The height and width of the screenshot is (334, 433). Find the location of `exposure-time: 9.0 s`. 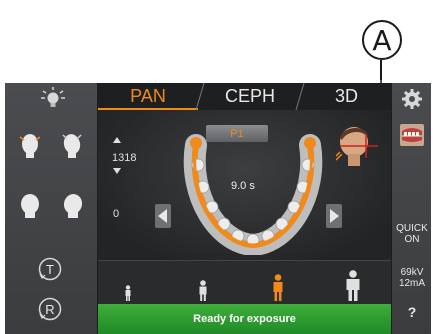

exposure-time: 9.0 s is located at coordinates (243, 186).